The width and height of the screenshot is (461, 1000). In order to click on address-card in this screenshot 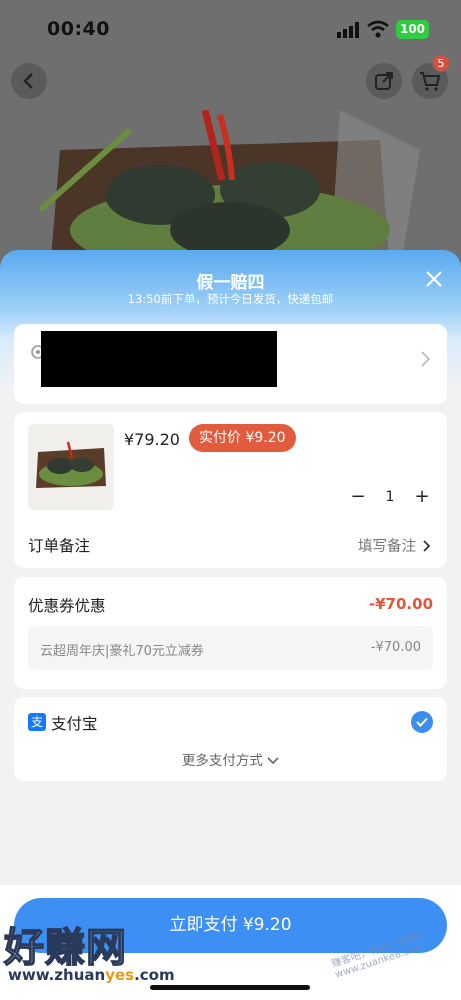, I will do `click(230, 364)`.